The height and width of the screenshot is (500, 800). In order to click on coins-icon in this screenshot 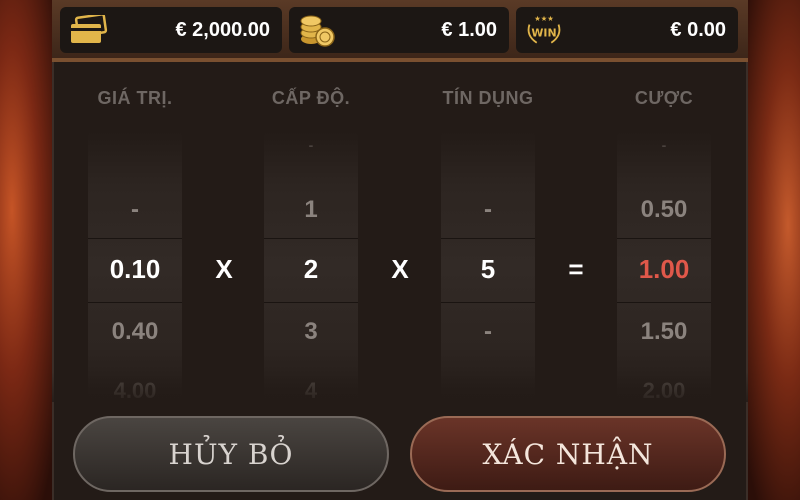, I will do `click(317, 30)`.